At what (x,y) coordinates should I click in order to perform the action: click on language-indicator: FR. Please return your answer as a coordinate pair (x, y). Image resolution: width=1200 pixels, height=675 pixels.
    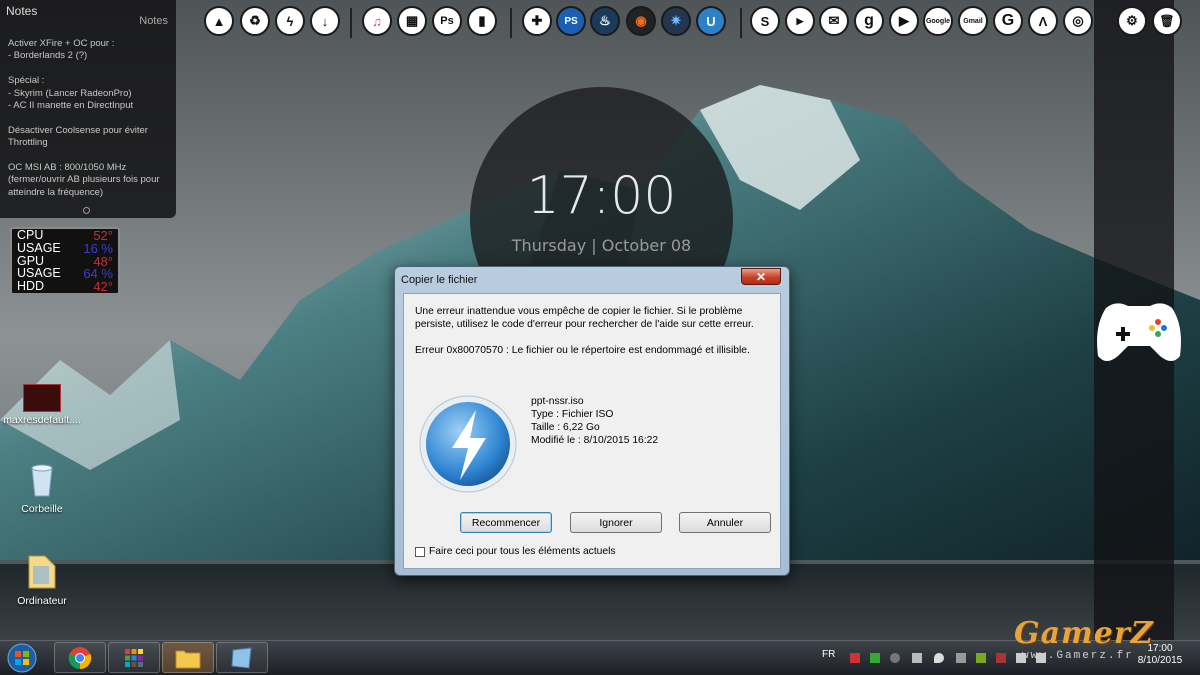
    Looking at the image, I should click on (828, 654).